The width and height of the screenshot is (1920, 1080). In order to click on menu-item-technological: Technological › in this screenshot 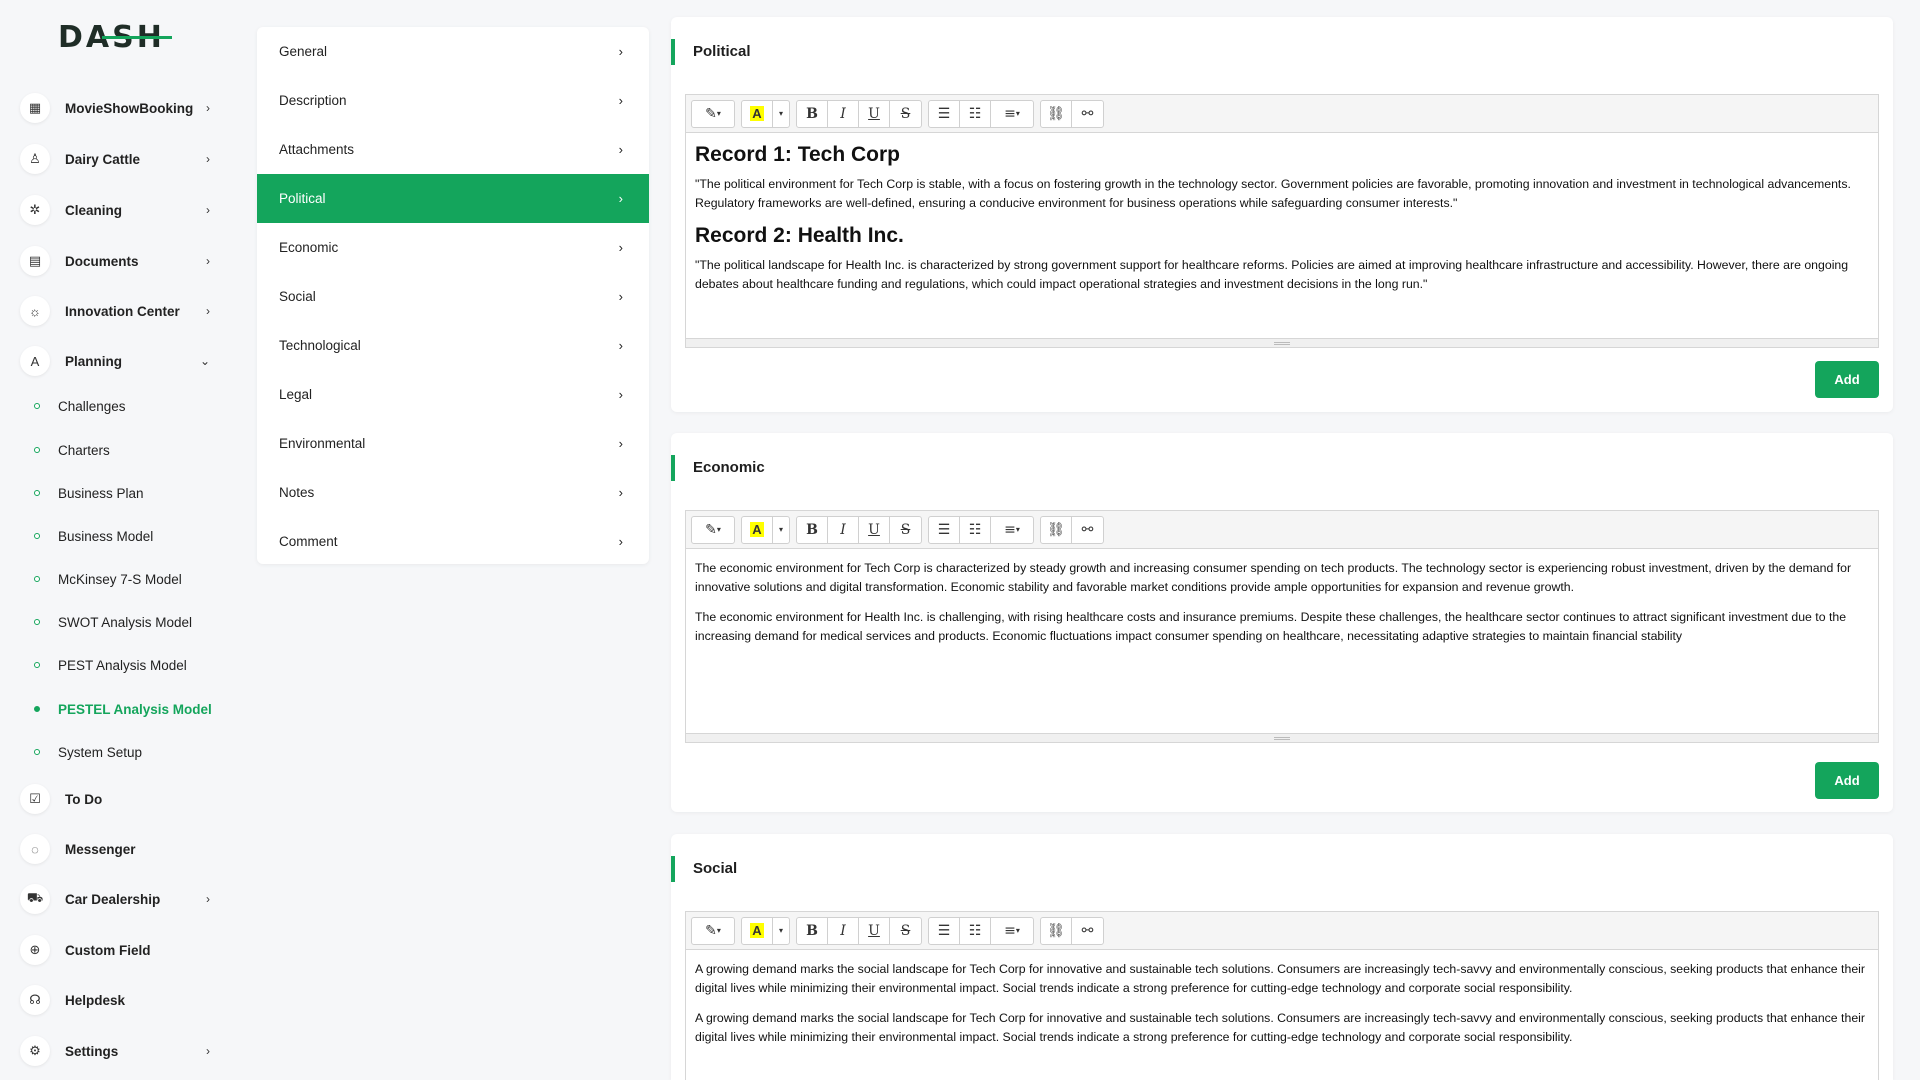, I will do `click(453, 345)`.